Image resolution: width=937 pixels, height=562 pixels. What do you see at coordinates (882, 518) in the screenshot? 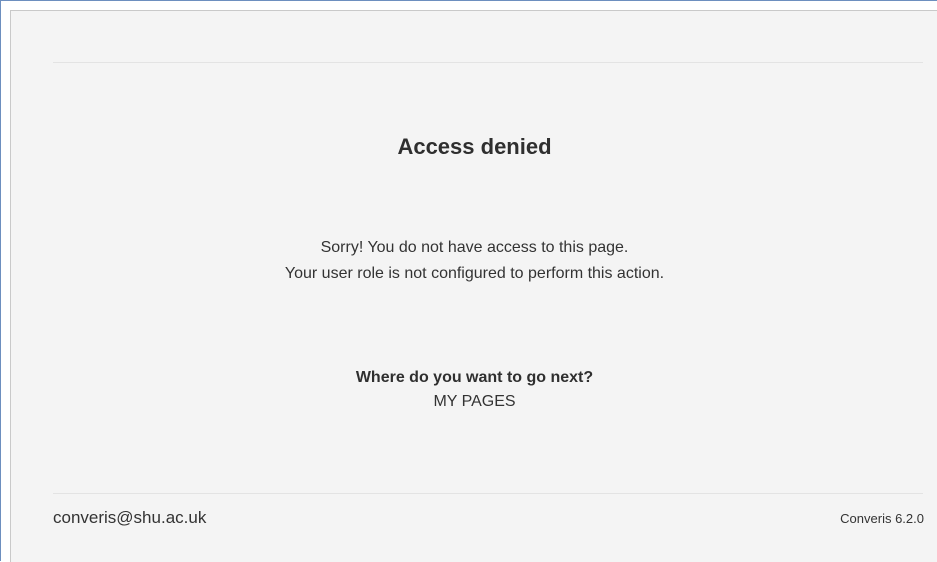
I see `footer-version: Converis 6.2.0` at bounding box center [882, 518].